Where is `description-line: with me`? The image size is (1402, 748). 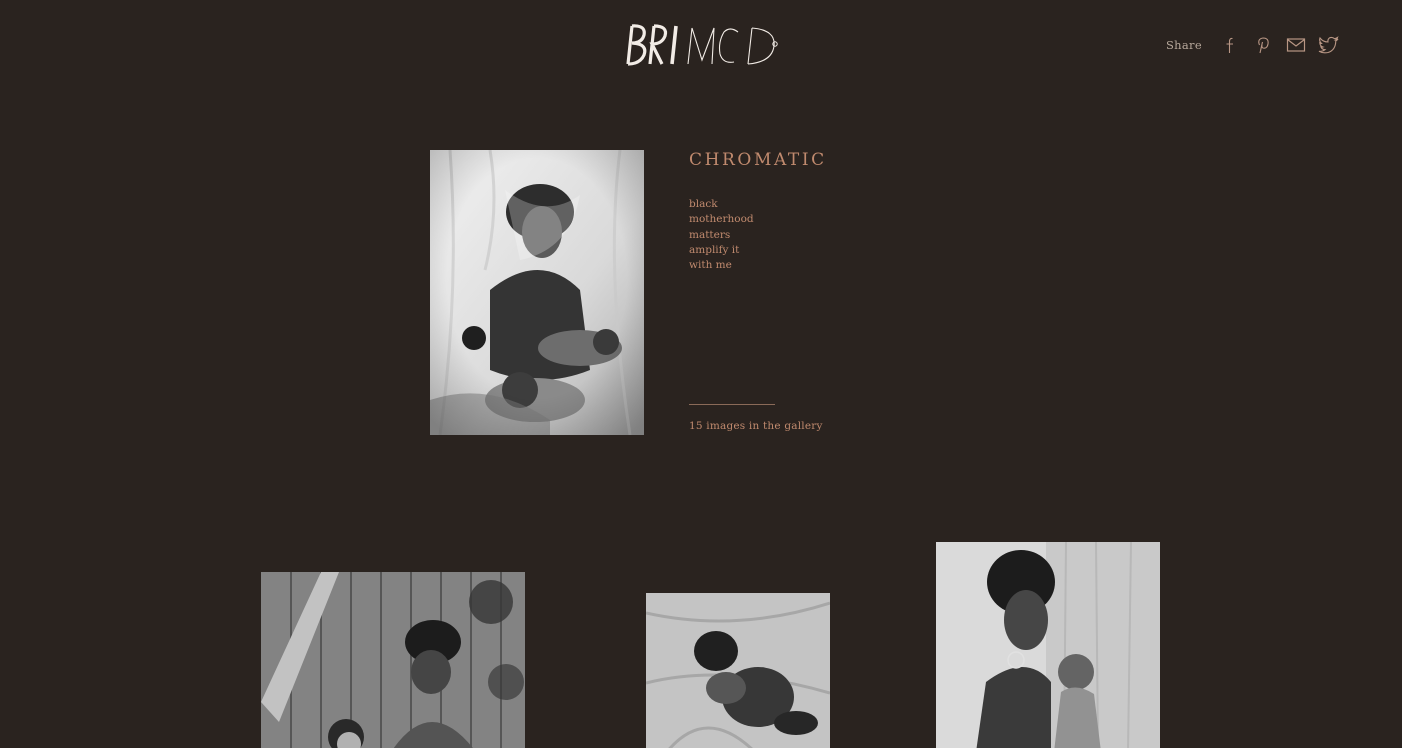
description-line: with me is located at coordinates (710, 265).